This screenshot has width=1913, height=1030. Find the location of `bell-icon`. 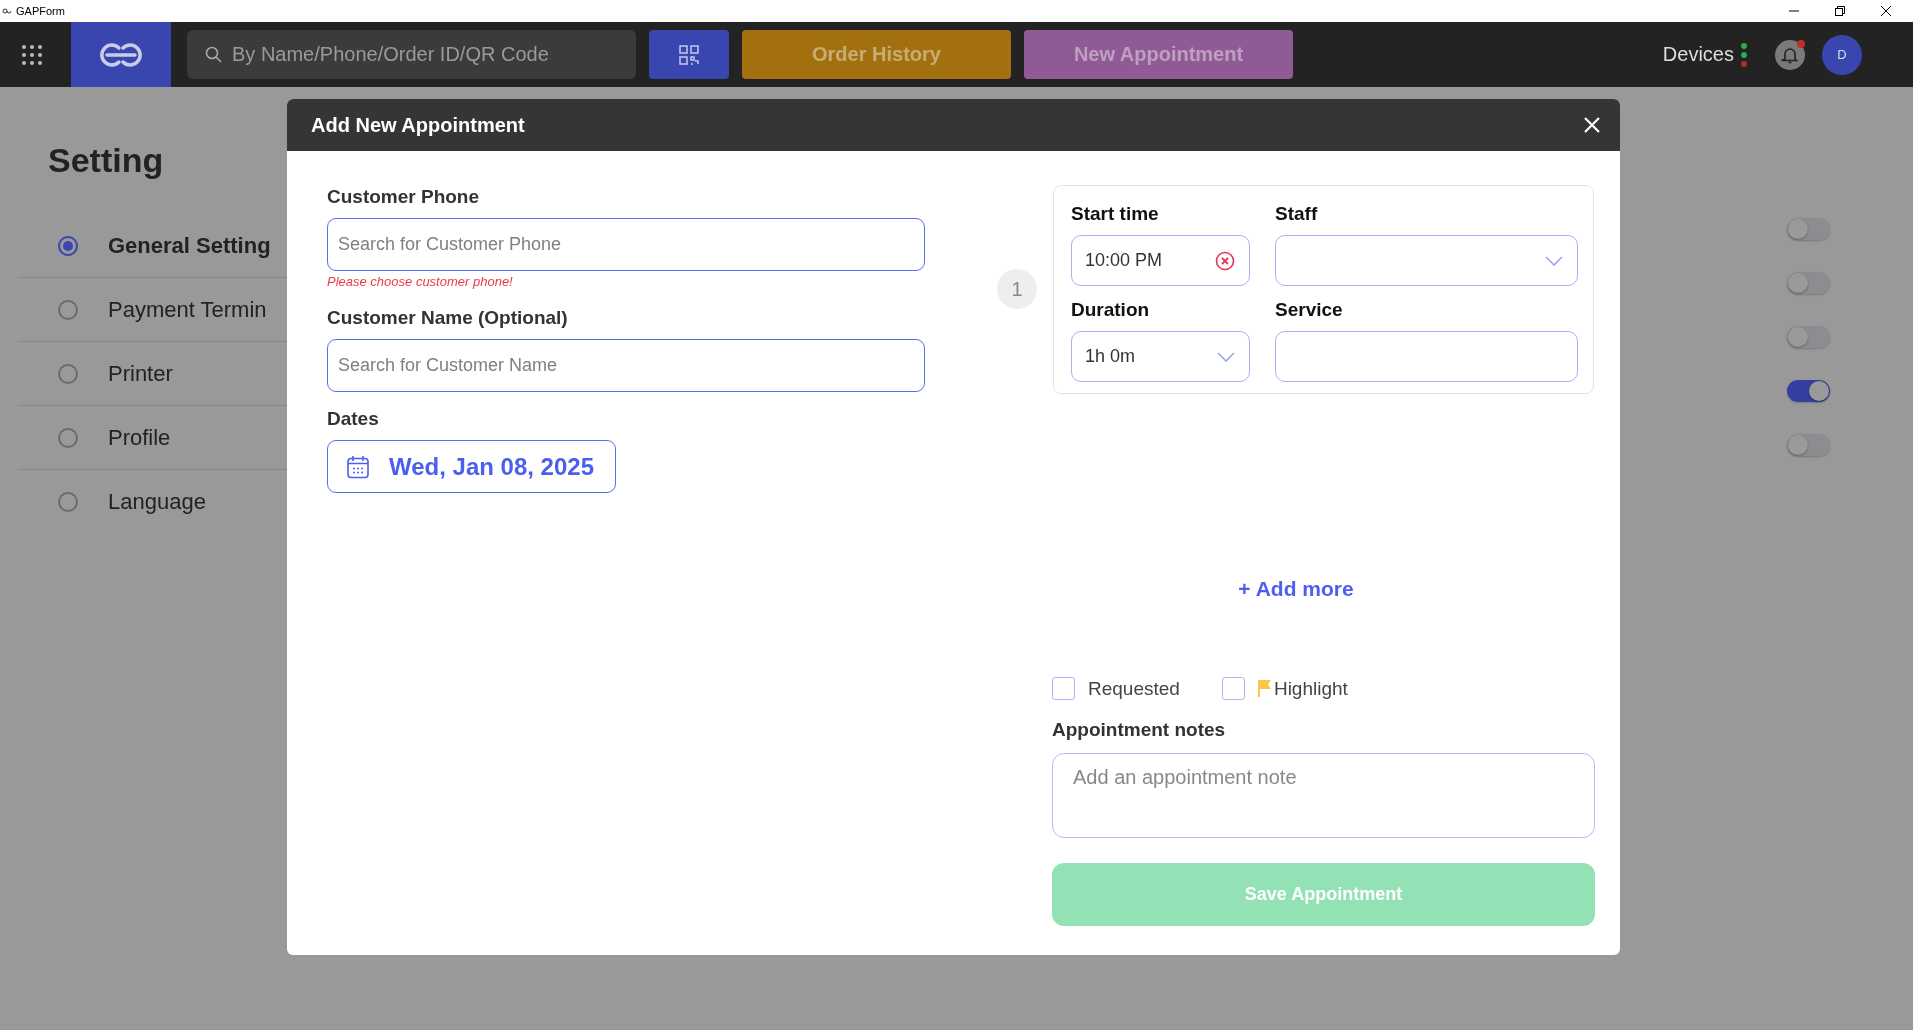

bell-icon is located at coordinates (1790, 54).